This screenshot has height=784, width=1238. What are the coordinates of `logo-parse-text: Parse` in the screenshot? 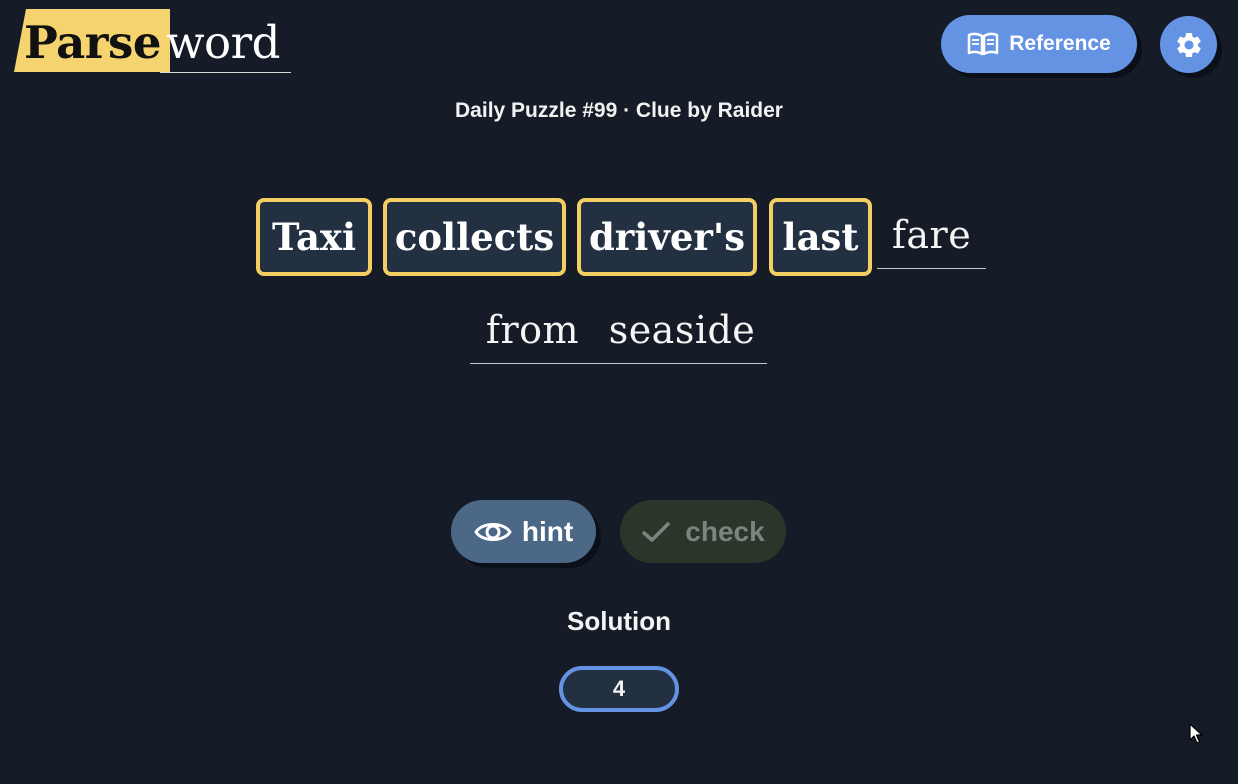 It's located at (92, 42).